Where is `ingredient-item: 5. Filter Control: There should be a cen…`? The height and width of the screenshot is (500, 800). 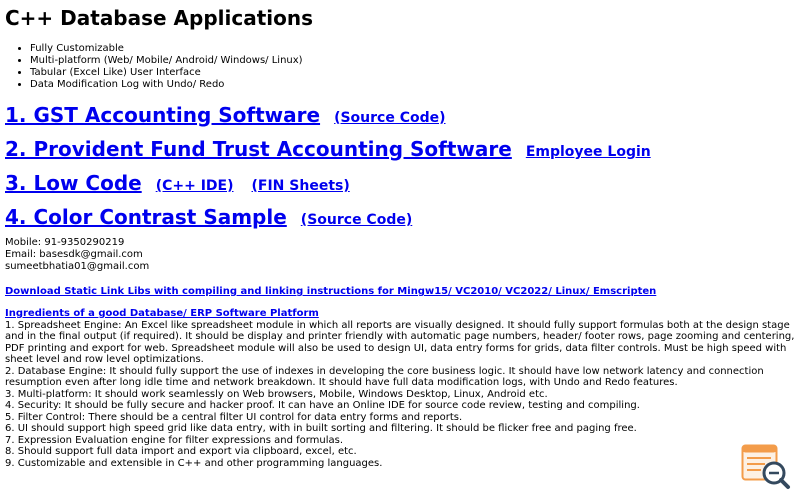 ingredient-item: 5. Filter Control: There should be a cen… is located at coordinates (234, 417).